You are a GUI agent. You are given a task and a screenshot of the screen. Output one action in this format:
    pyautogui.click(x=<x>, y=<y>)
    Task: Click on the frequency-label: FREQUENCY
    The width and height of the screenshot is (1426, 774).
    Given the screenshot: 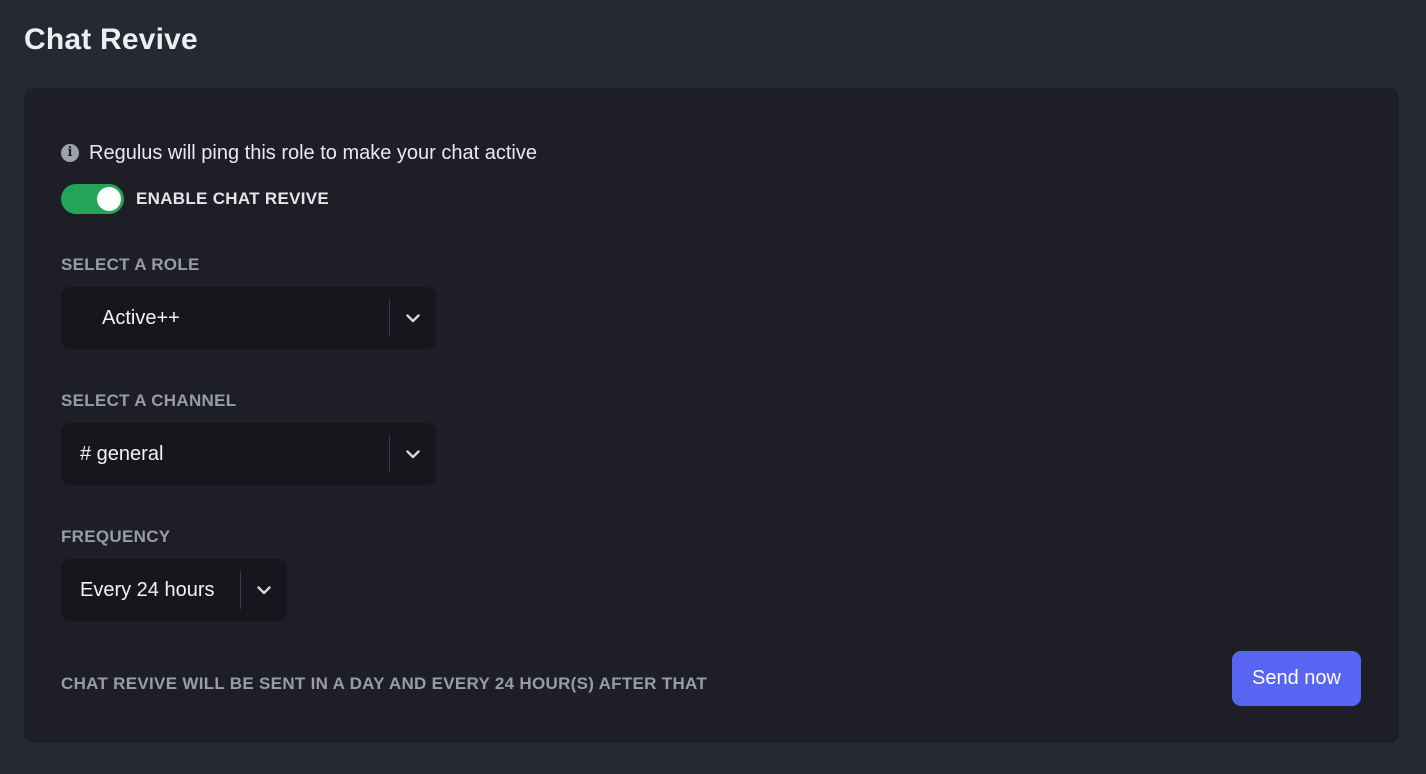 What is the action you would take?
    pyautogui.click(x=116, y=536)
    